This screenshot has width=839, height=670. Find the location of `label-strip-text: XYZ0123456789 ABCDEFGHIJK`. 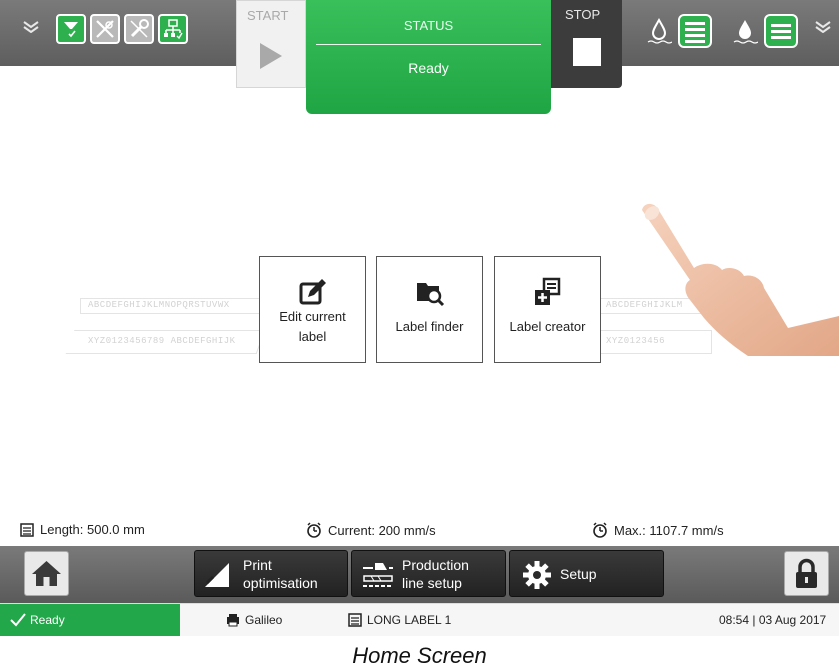

label-strip-text: XYZ0123456789 ABCDEFGHIJK is located at coordinates (162, 341).